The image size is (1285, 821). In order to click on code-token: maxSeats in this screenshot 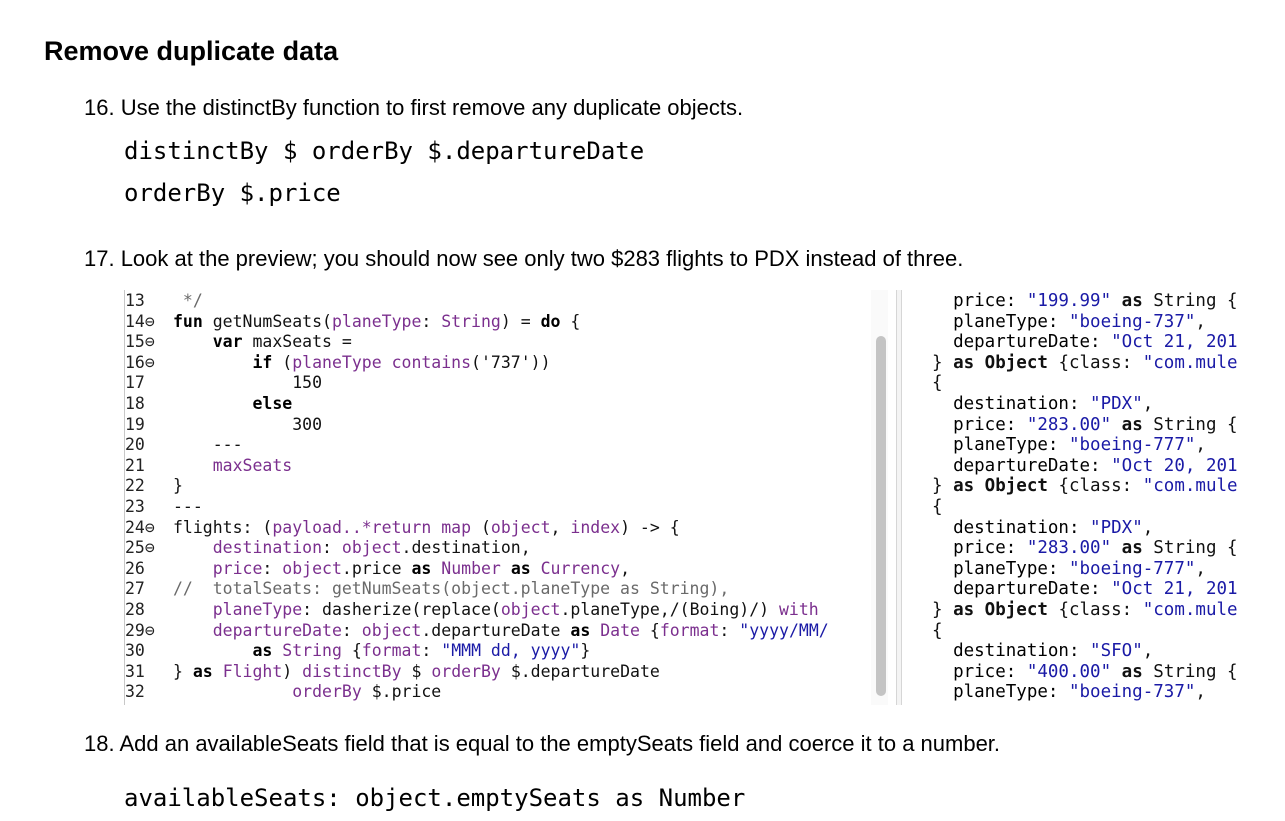, I will do `click(252, 465)`.